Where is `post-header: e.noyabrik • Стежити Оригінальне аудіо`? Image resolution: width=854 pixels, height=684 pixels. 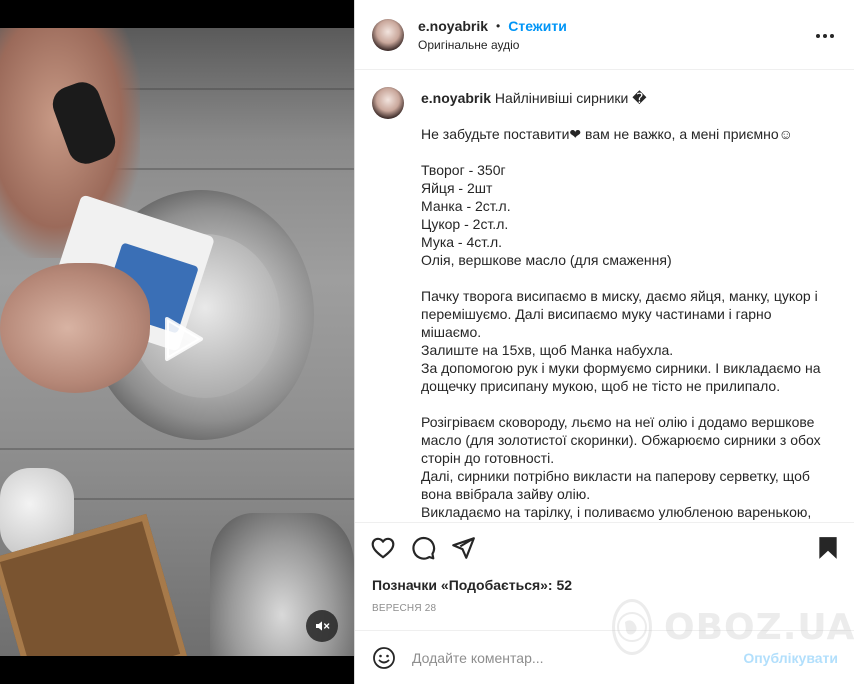 post-header: e.noyabrik • Стежити Оригінальне аудіо is located at coordinates (604, 35).